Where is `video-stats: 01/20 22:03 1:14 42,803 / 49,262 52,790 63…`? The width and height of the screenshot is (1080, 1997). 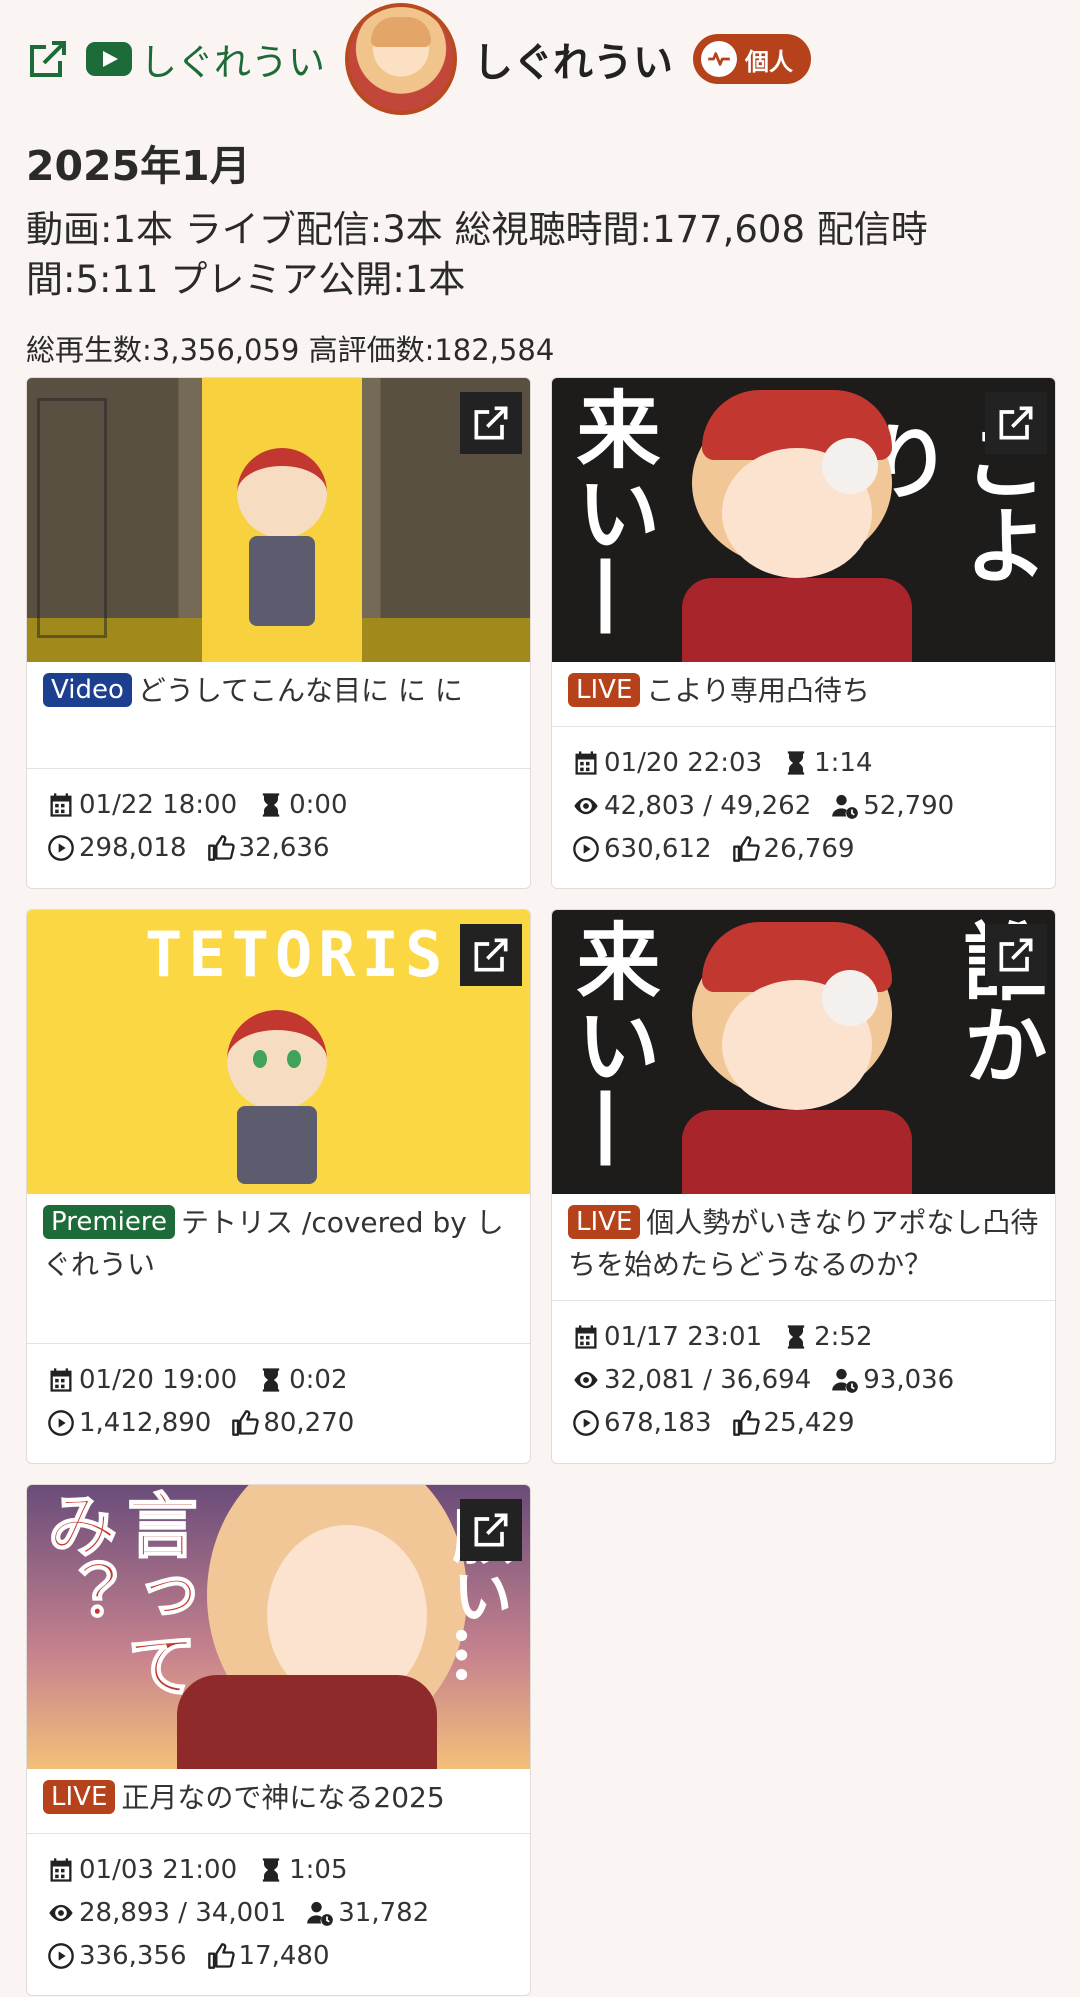
video-stats: 01/20 22:03 1:14 42,803 / 49,262 52,790 63… is located at coordinates (803, 798).